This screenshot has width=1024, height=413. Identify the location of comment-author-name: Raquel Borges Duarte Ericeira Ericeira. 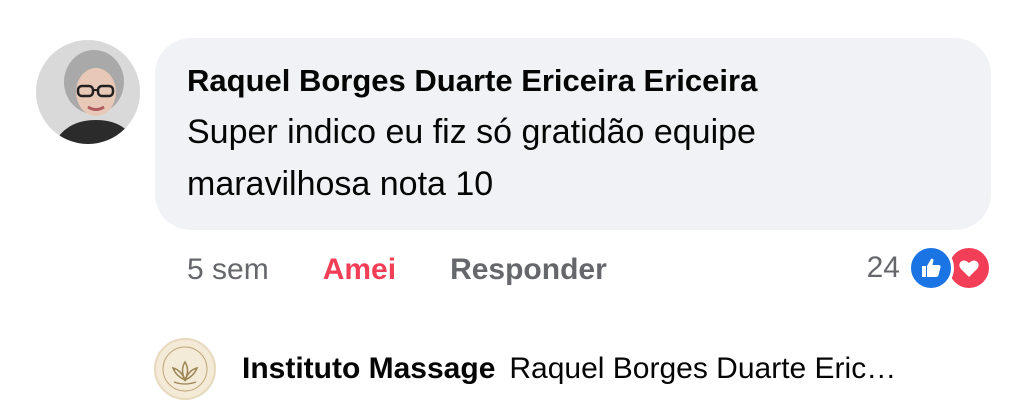
(573, 81).